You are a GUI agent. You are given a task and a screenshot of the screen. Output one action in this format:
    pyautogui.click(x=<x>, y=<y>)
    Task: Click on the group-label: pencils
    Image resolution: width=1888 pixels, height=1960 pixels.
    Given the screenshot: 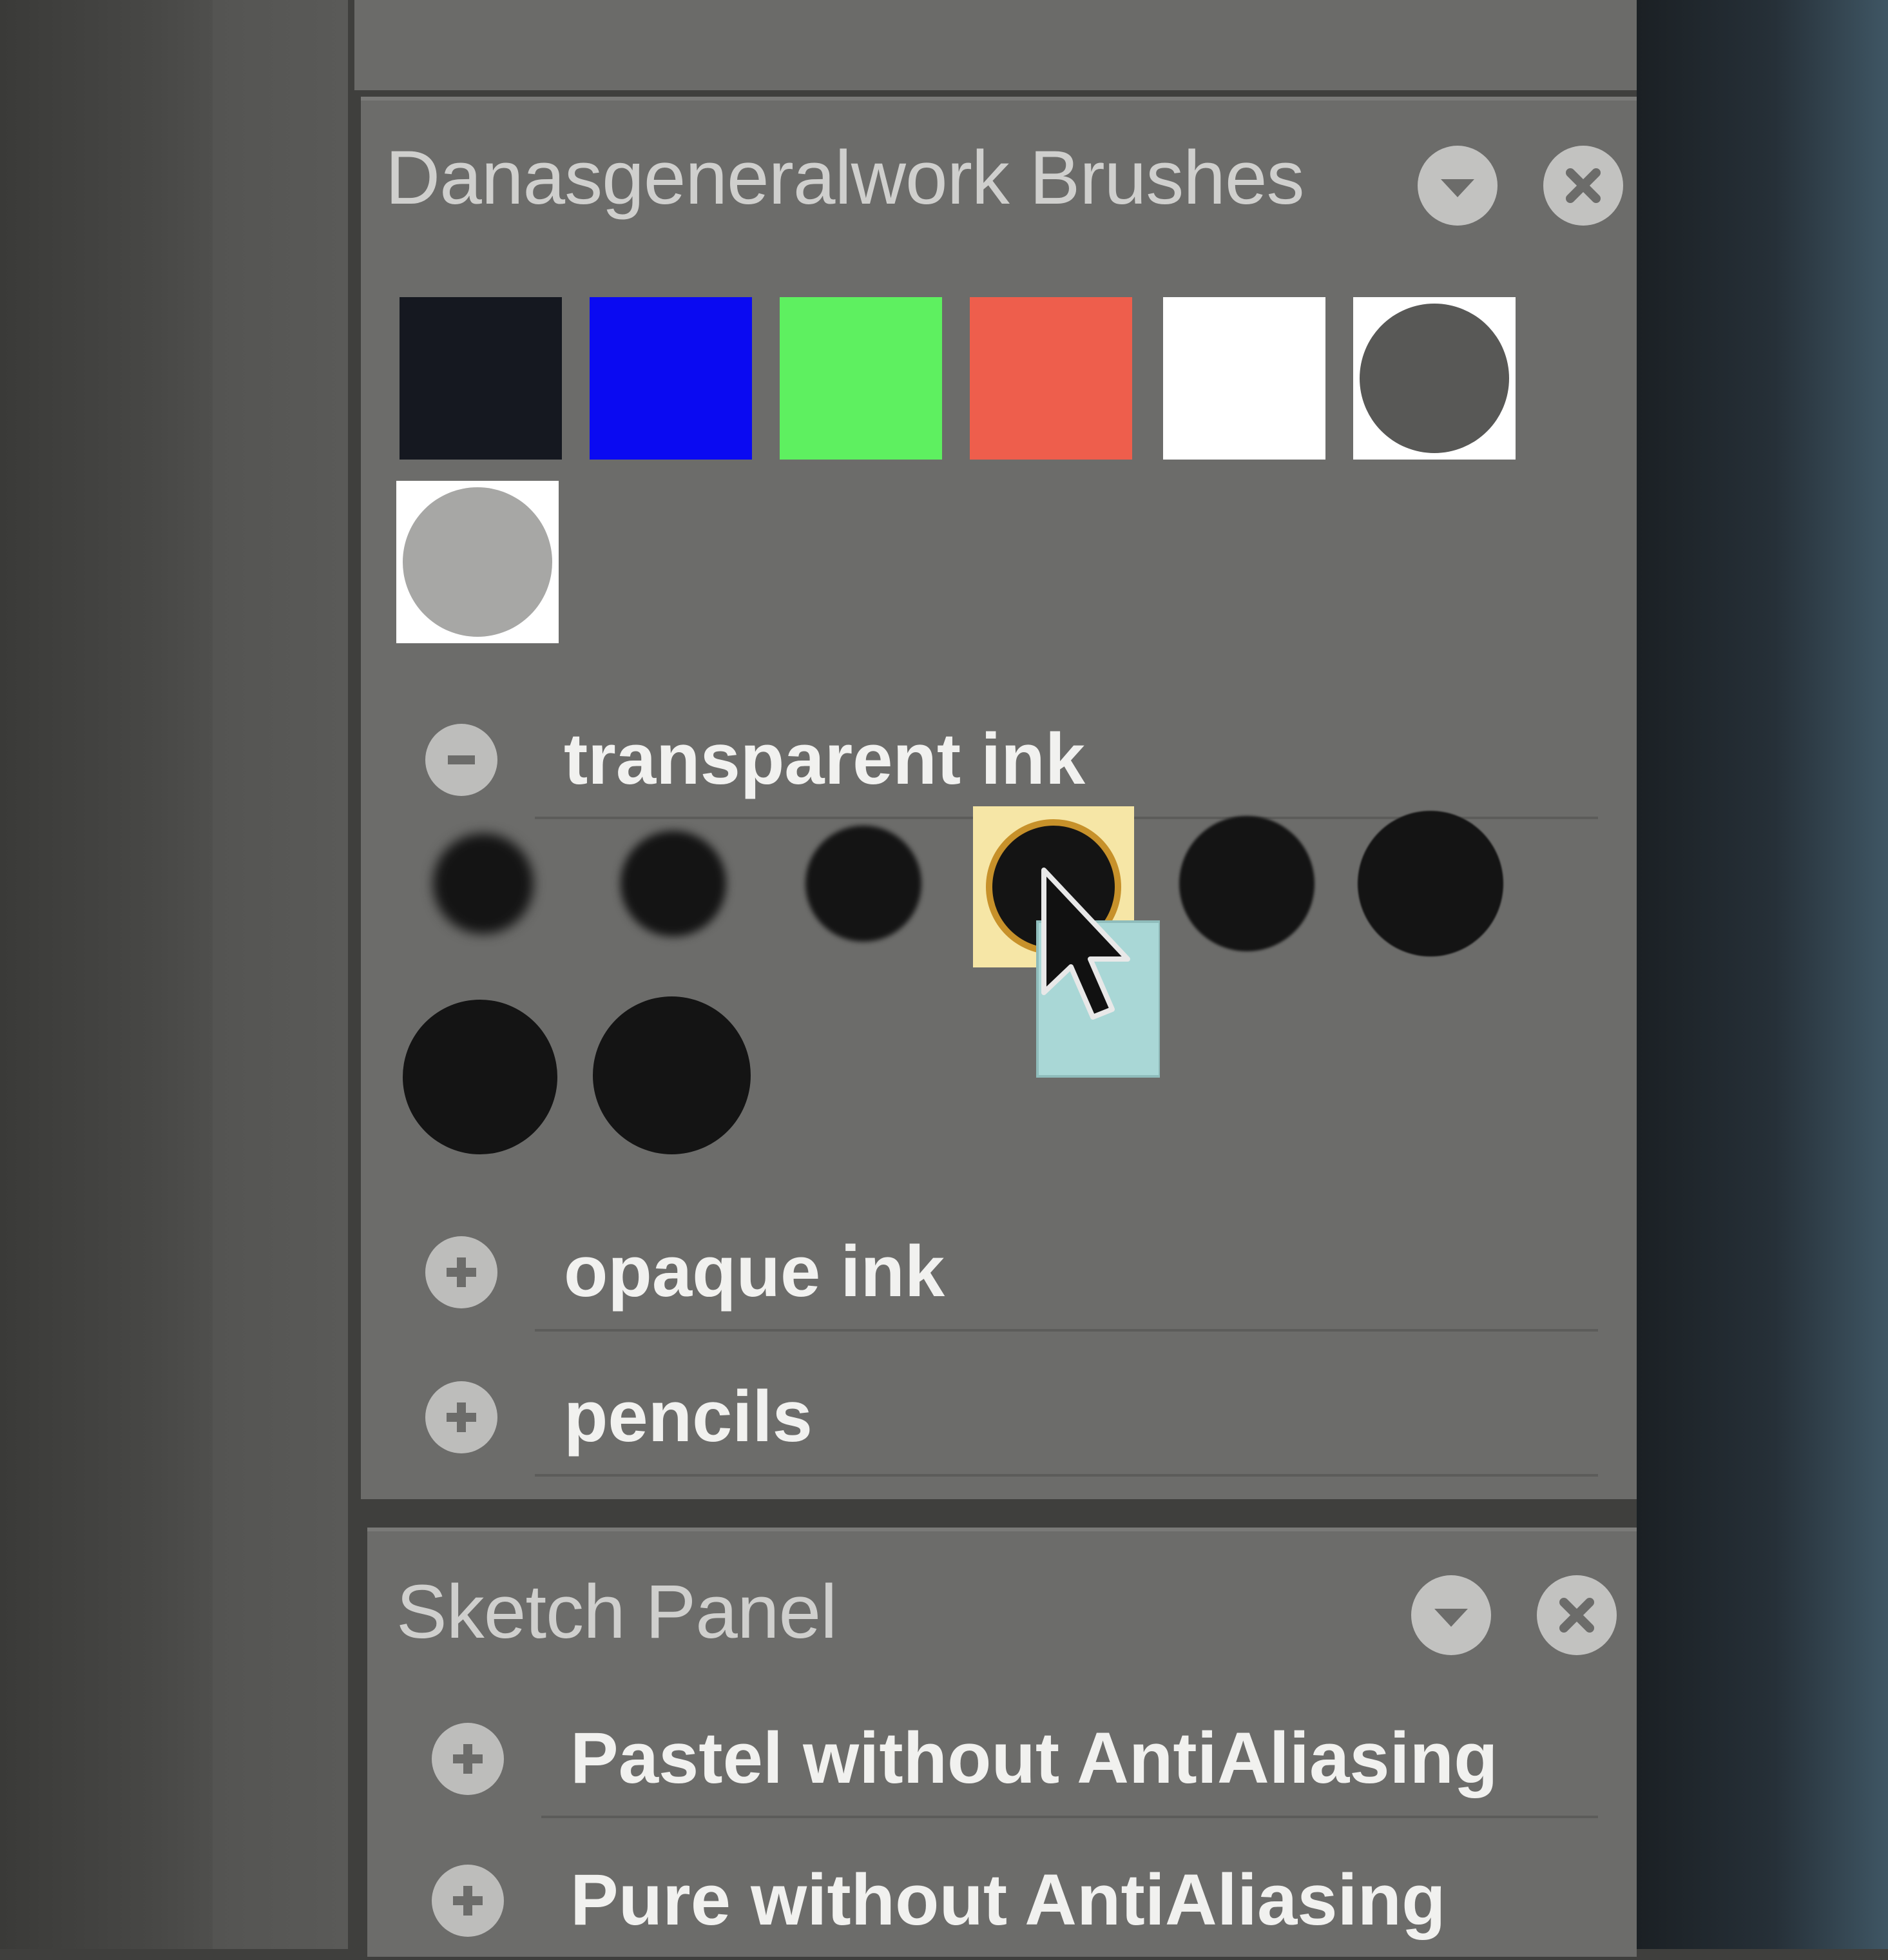 What is the action you would take?
    pyautogui.click(x=688, y=1416)
    